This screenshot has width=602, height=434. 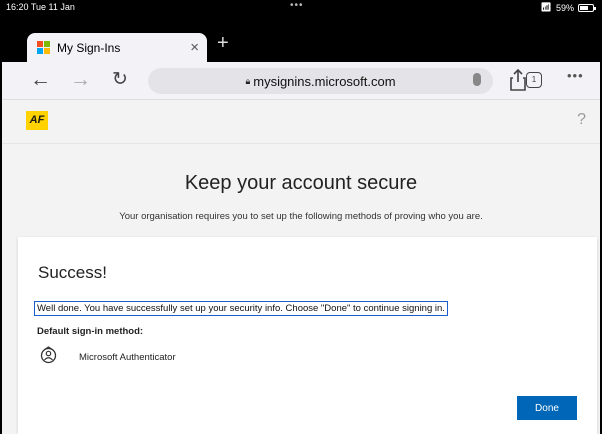 What do you see at coordinates (48, 355) in the screenshot?
I see `authenticator-icon` at bounding box center [48, 355].